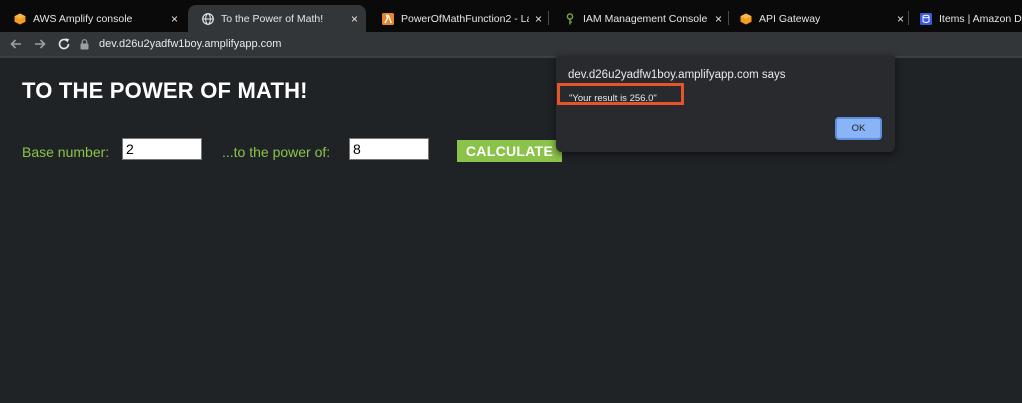 The width and height of the screenshot is (1022, 403). I want to click on page-title: TO THE POWER OF MATH!, so click(165, 90).